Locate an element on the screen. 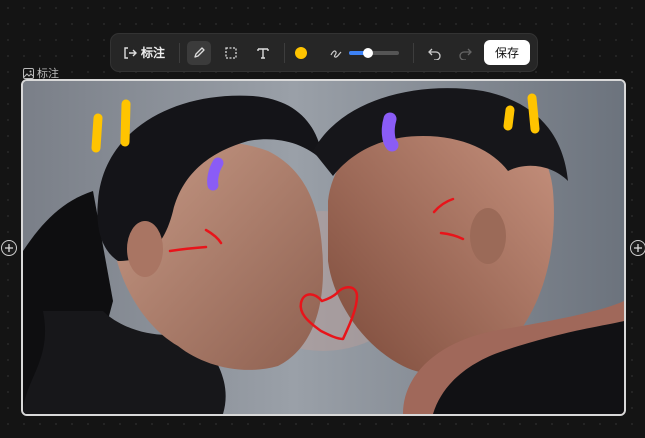  brush-color-swatch is located at coordinates (301, 52).